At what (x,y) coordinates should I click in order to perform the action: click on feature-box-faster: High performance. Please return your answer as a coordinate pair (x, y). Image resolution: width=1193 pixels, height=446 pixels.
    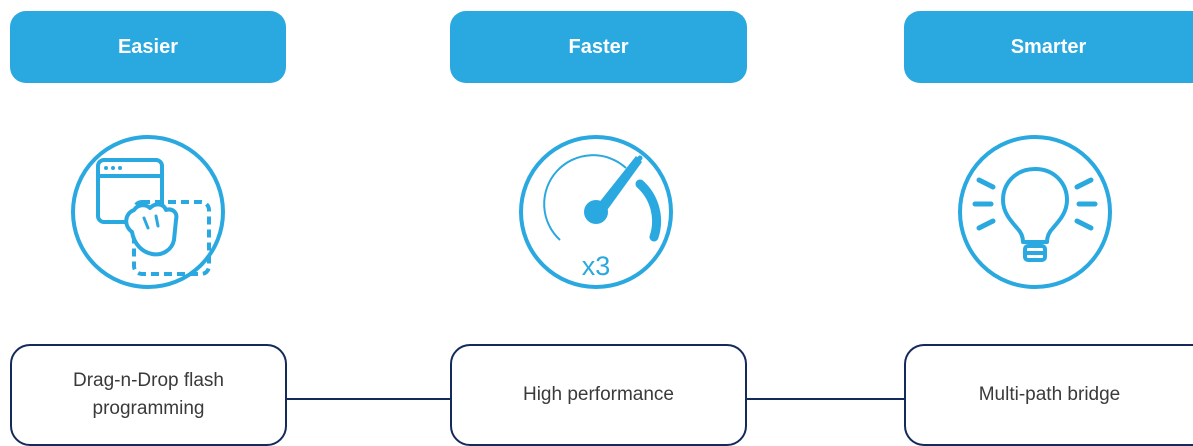
    Looking at the image, I should click on (598, 395).